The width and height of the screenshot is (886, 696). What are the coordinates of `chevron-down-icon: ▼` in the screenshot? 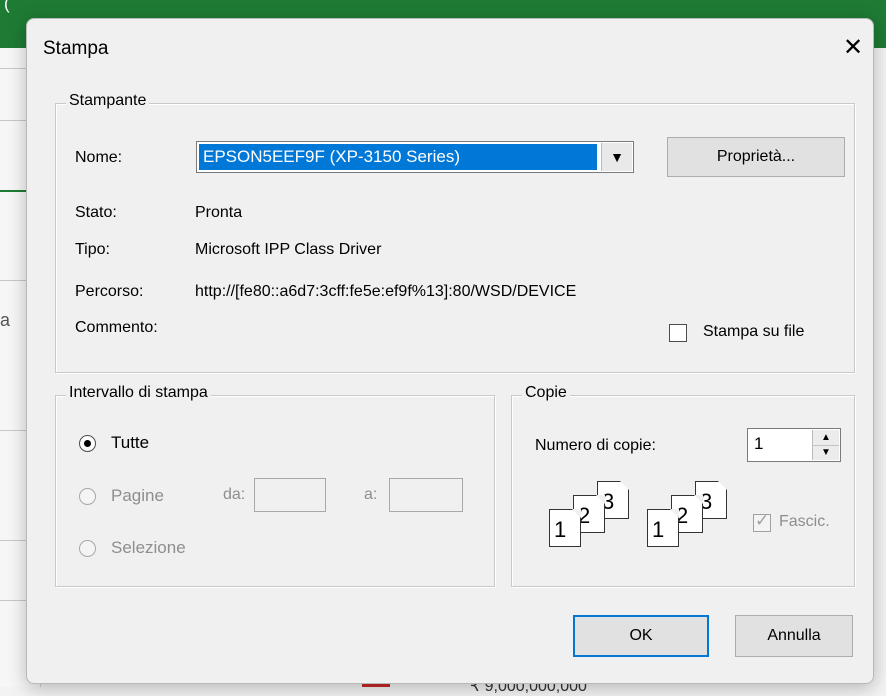 It's located at (616, 157).